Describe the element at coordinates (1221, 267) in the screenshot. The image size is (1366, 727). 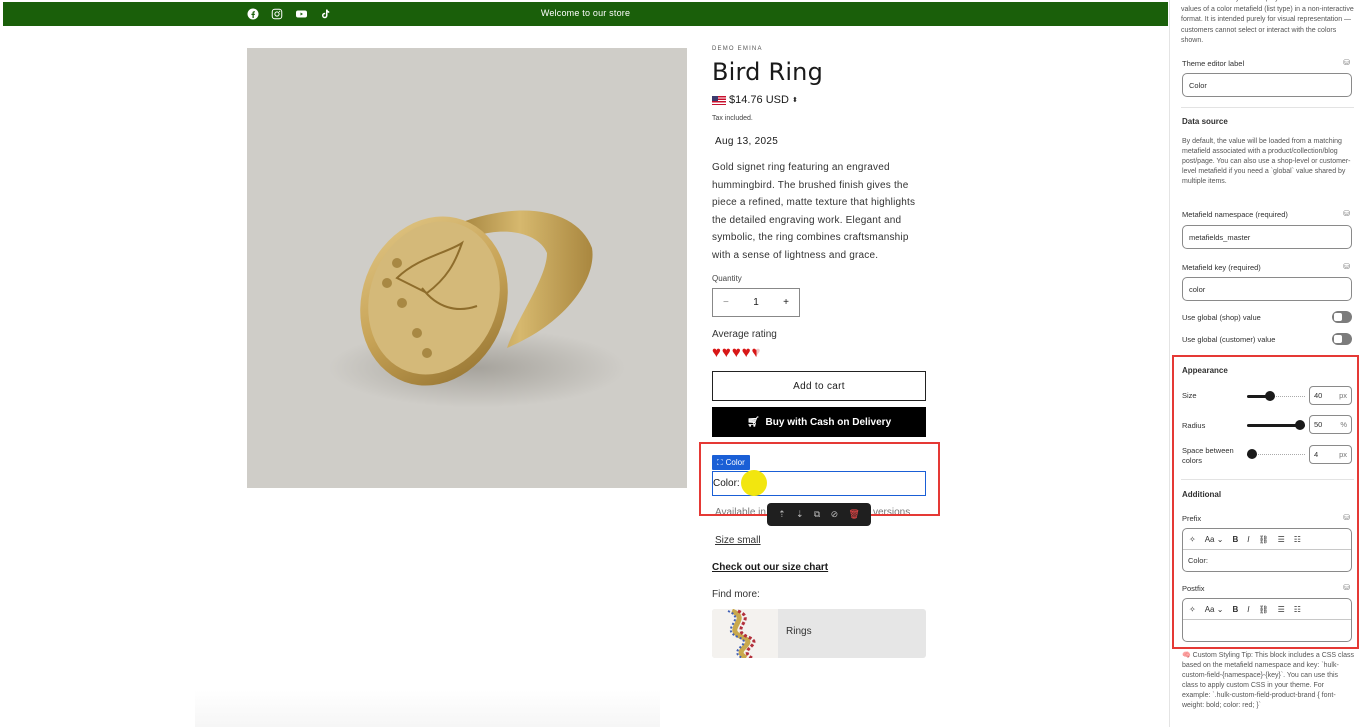
I see `key-label: Metafield key (required)` at that location.